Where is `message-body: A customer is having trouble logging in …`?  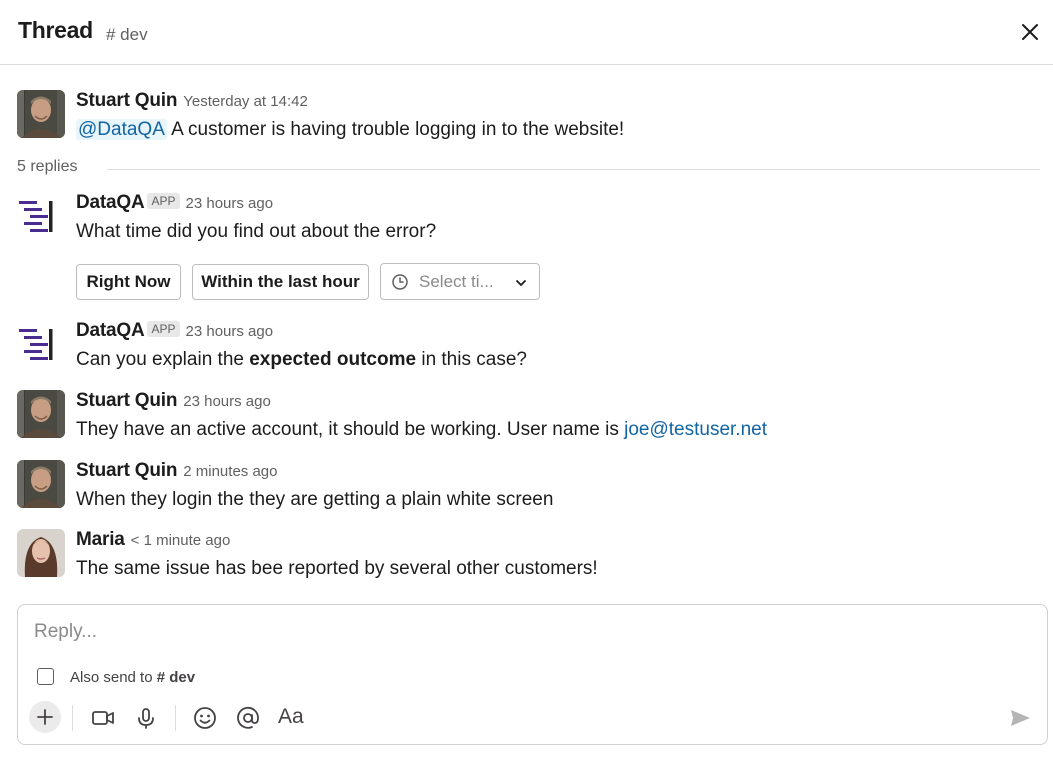 message-body: A customer is having trouble logging in … is located at coordinates (395, 129).